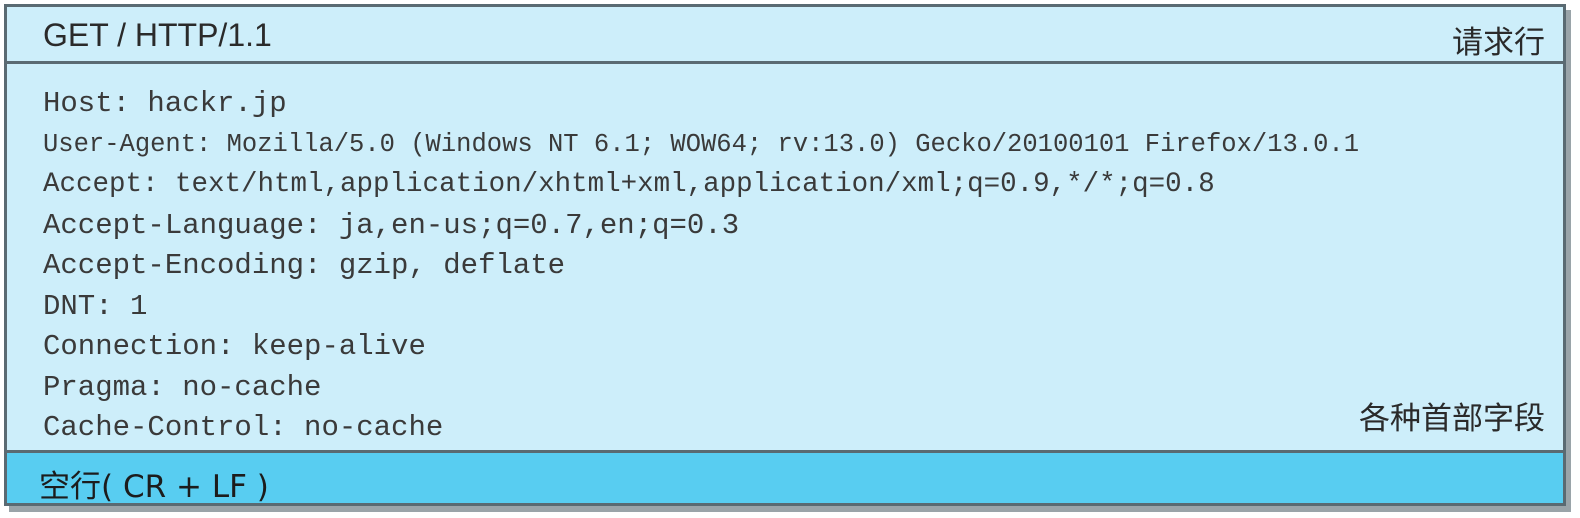 This screenshot has width=1580, height=518. Describe the element at coordinates (785, 35) in the screenshot. I see `request-line-section: GET / HTTP/1.1 请求行` at that location.